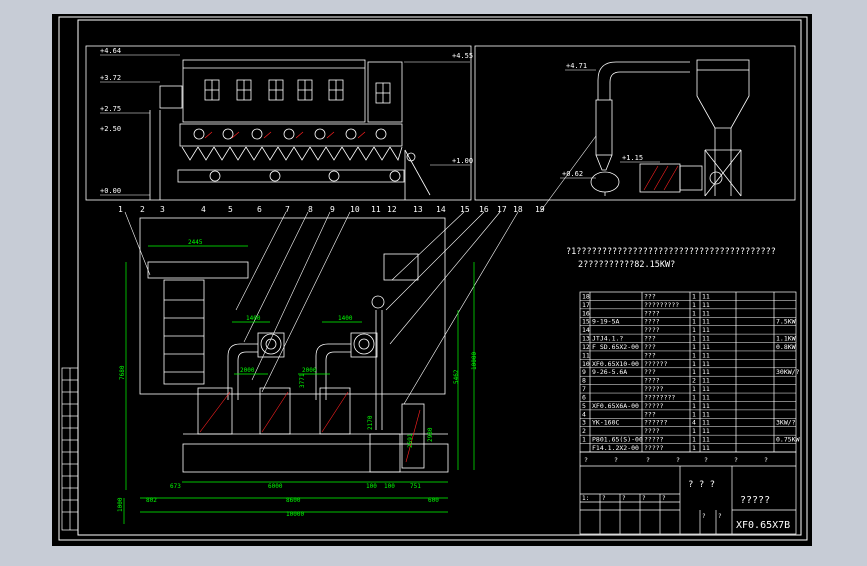  I want to click on bom-cell-no: 2, so click(584, 431).